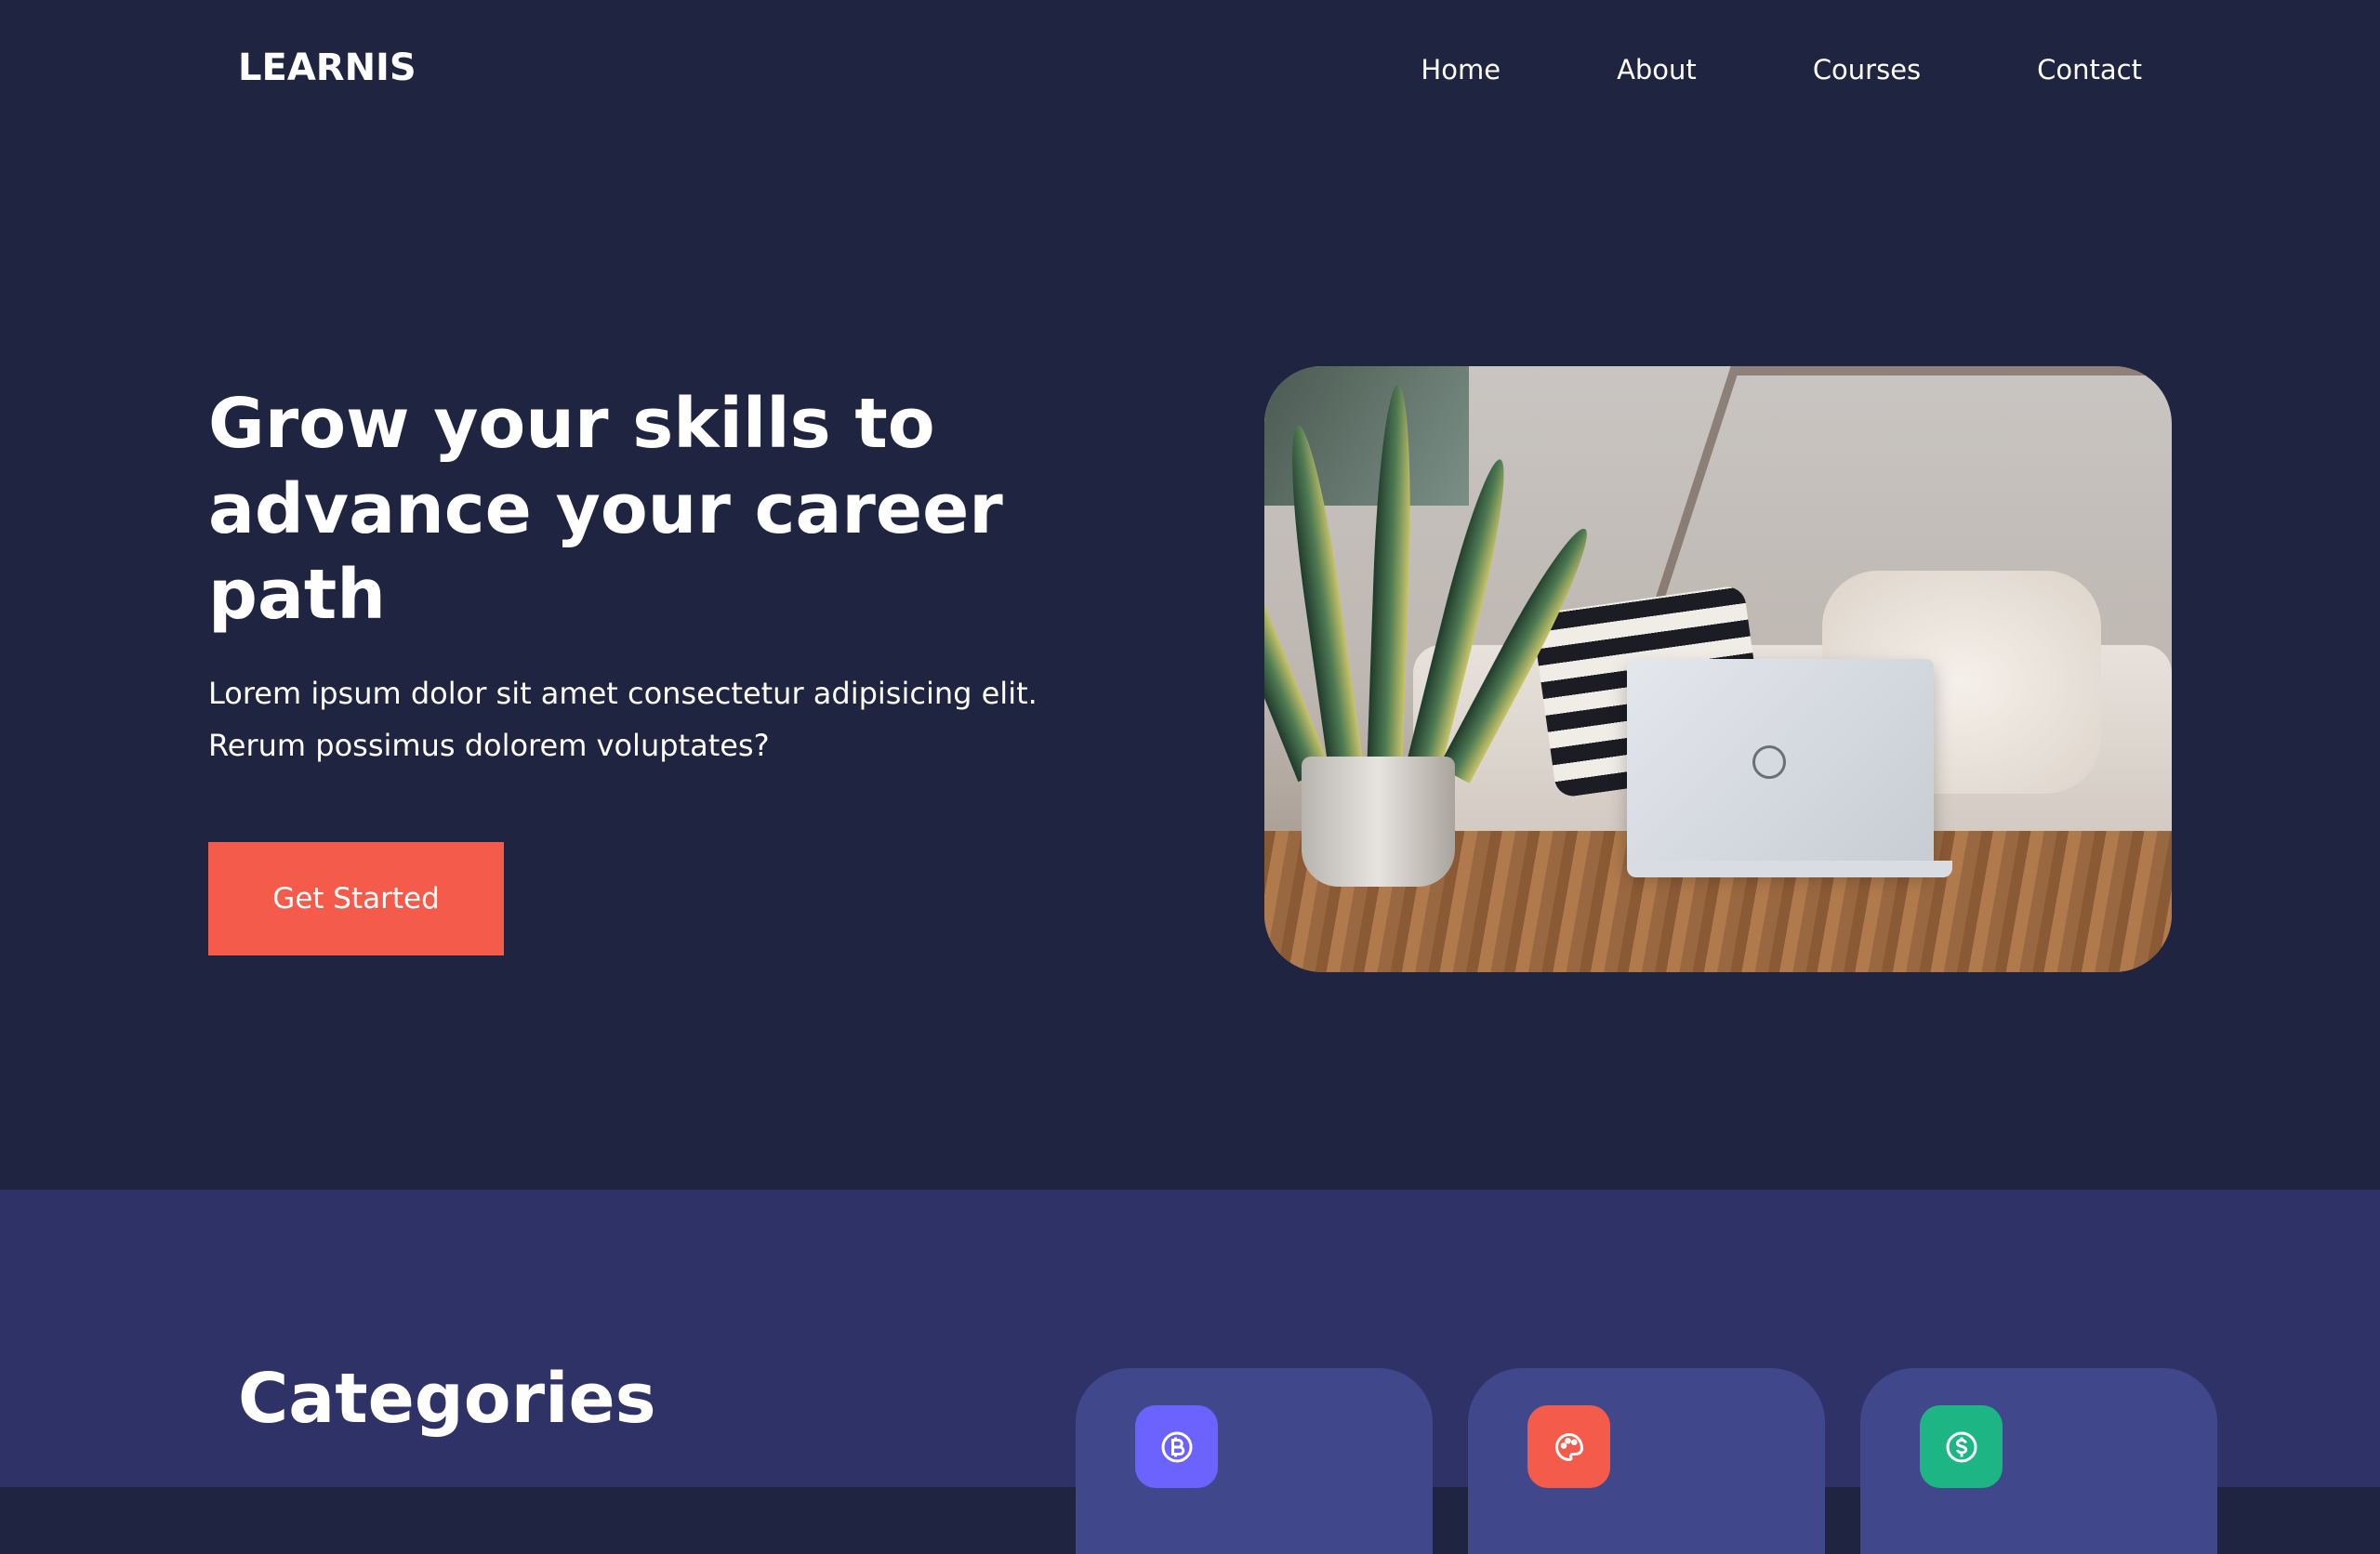 Image resolution: width=2380 pixels, height=1554 pixels. I want to click on palette-icon, so click(1568, 1446).